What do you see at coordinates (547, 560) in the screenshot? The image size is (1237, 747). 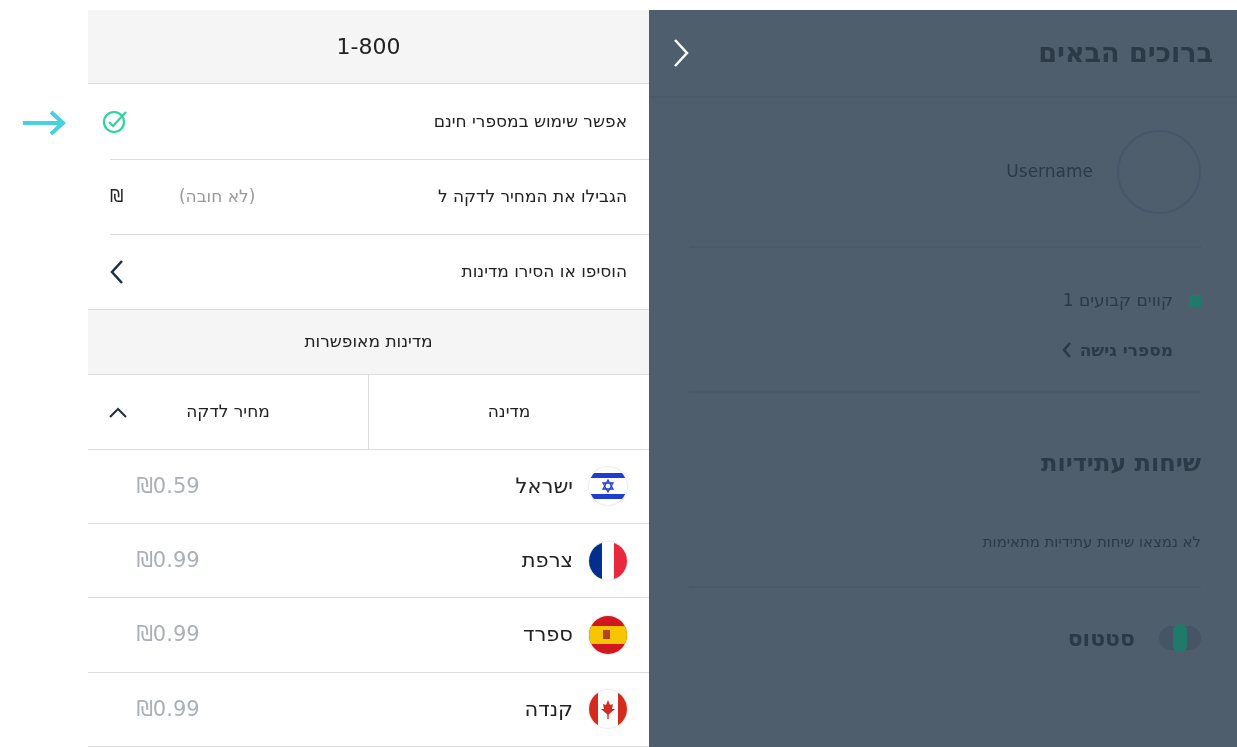 I see `country-name: צרפת` at bounding box center [547, 560].